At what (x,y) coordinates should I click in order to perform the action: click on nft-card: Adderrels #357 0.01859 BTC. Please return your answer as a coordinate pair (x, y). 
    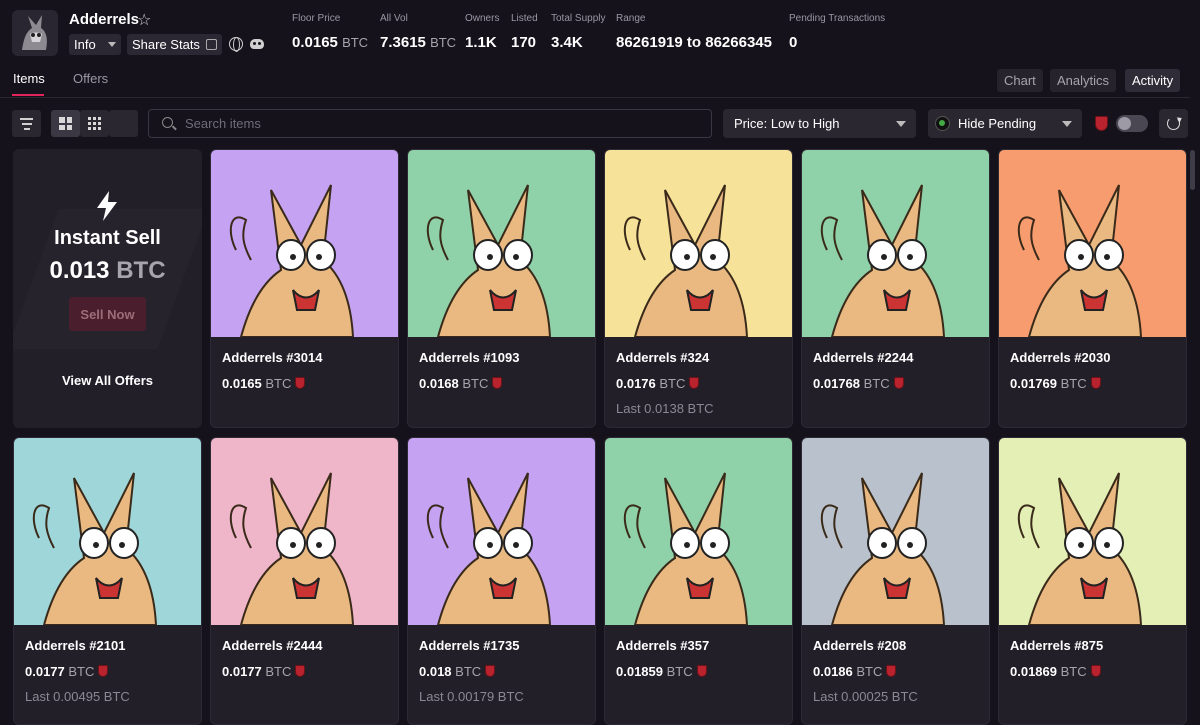
    Looking at the image, I should click on (698, 581).